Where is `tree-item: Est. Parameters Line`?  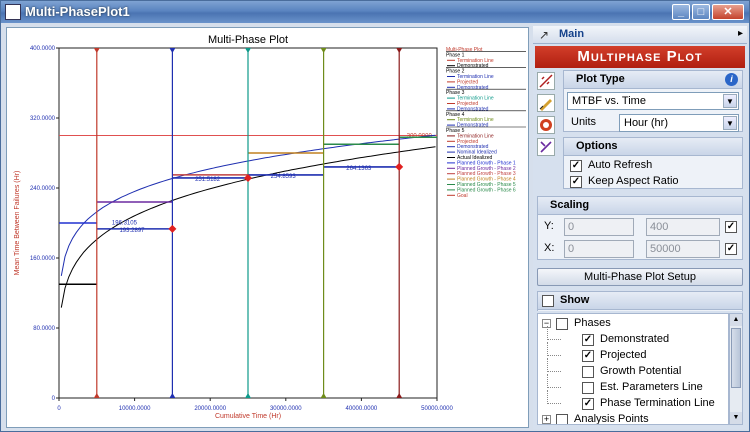 tree-item: Est. Parameters Line is located at coordinates (633, 385).